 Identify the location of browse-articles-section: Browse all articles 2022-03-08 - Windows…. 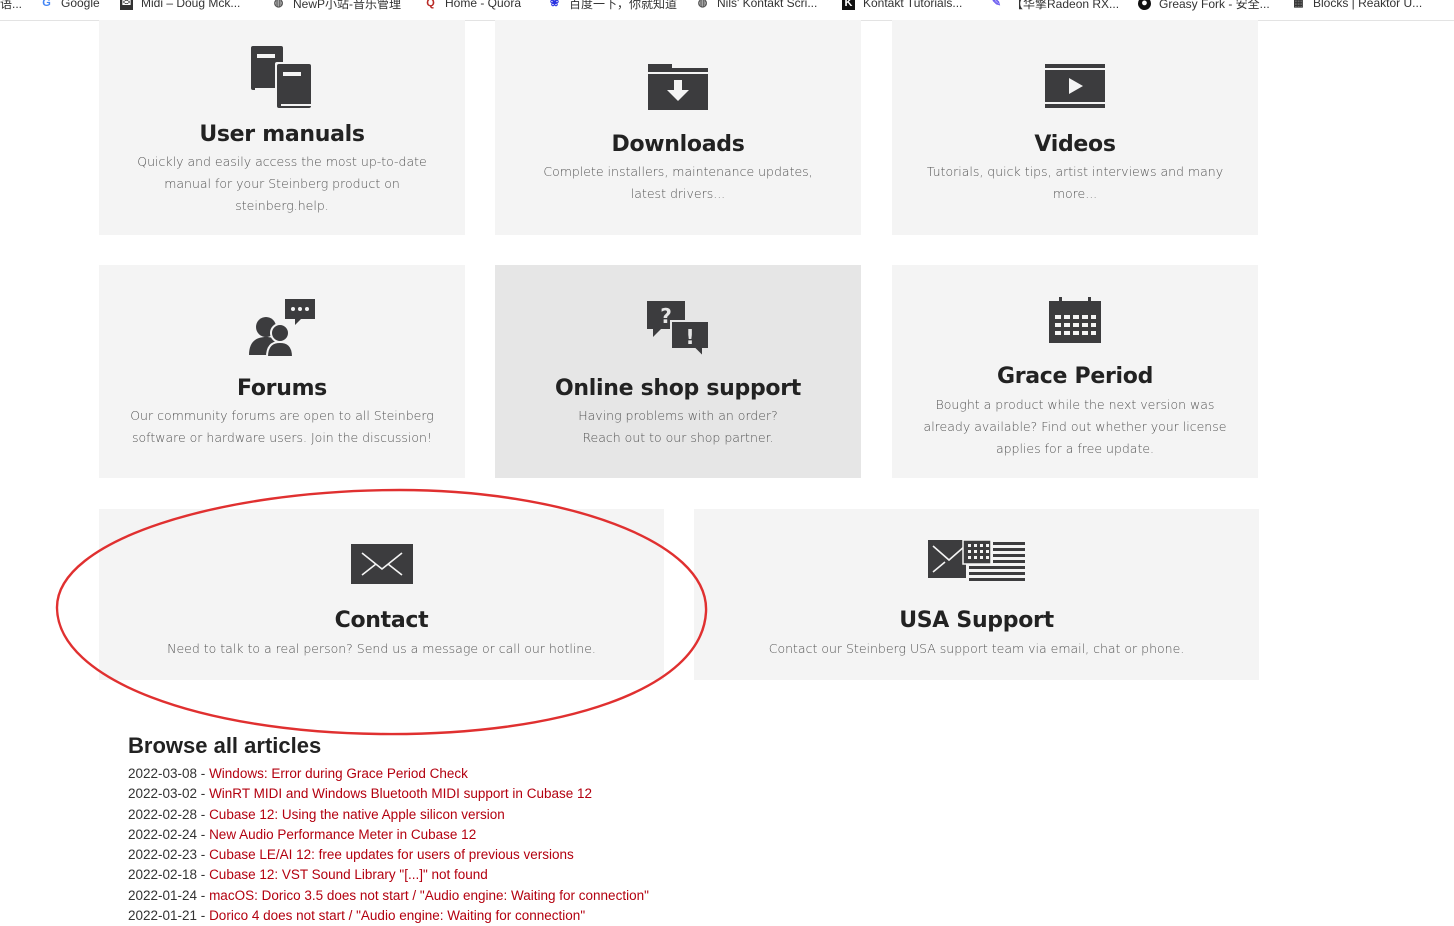
(388, 829).